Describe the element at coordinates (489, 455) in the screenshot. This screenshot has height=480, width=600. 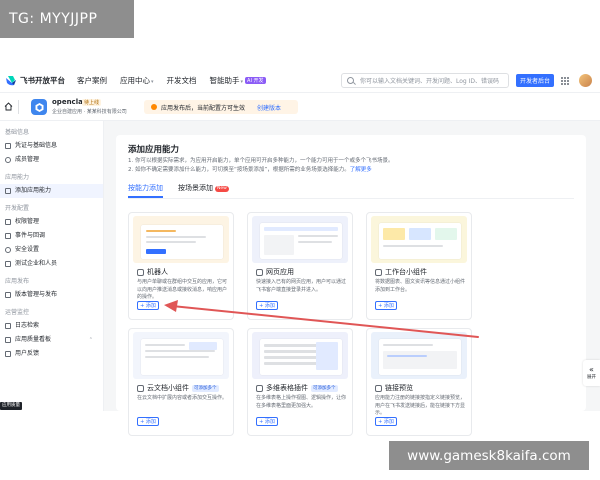
I see `watermark-bottom: www.gamesk8kaifa.com` at that location.